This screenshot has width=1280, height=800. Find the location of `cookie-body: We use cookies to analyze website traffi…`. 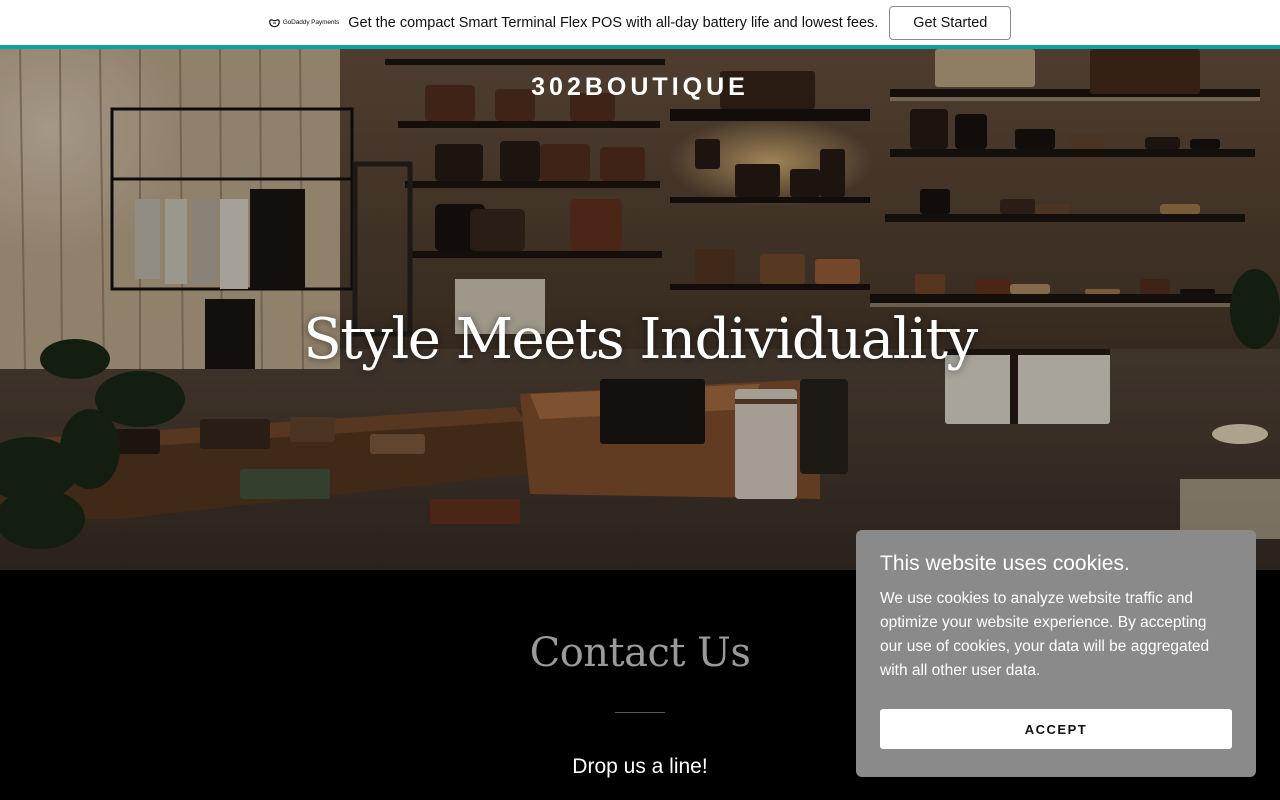

cookie-body: We use cookies to analyze website traffi… is located at coordinates (1045, 634).